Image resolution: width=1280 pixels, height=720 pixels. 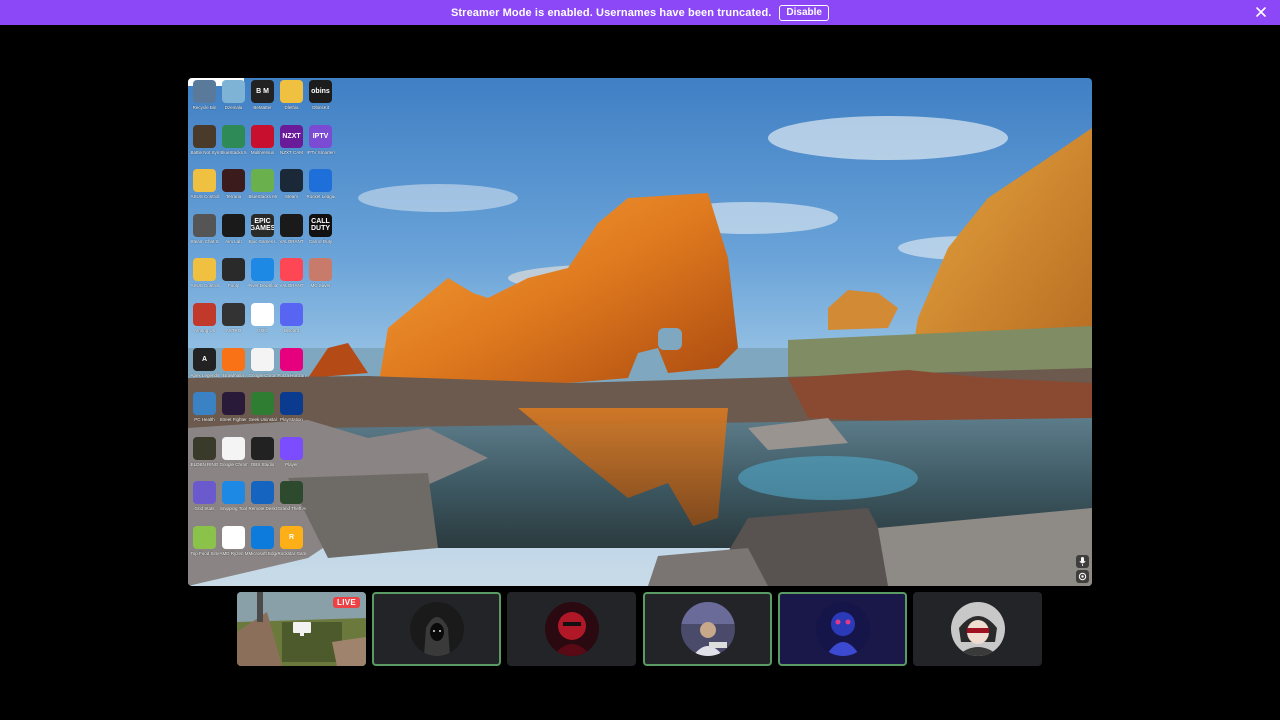 I want to click on disable-streamer-mode-button: Disable, so click(x=804, y=12).